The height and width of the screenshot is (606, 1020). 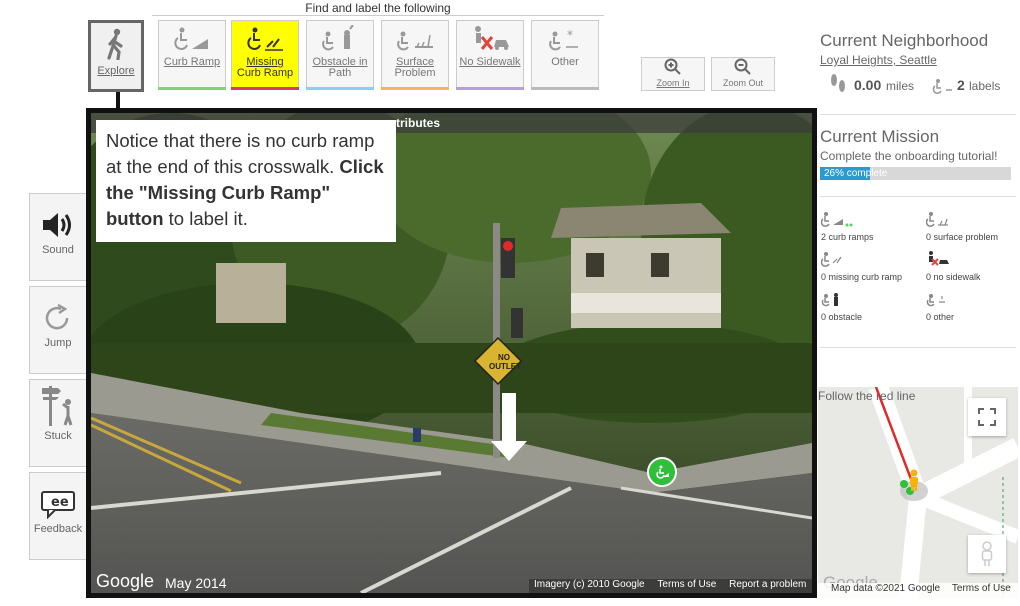 I want to click on zoom-in-label: Zoom In, so click(x=673, y=83).